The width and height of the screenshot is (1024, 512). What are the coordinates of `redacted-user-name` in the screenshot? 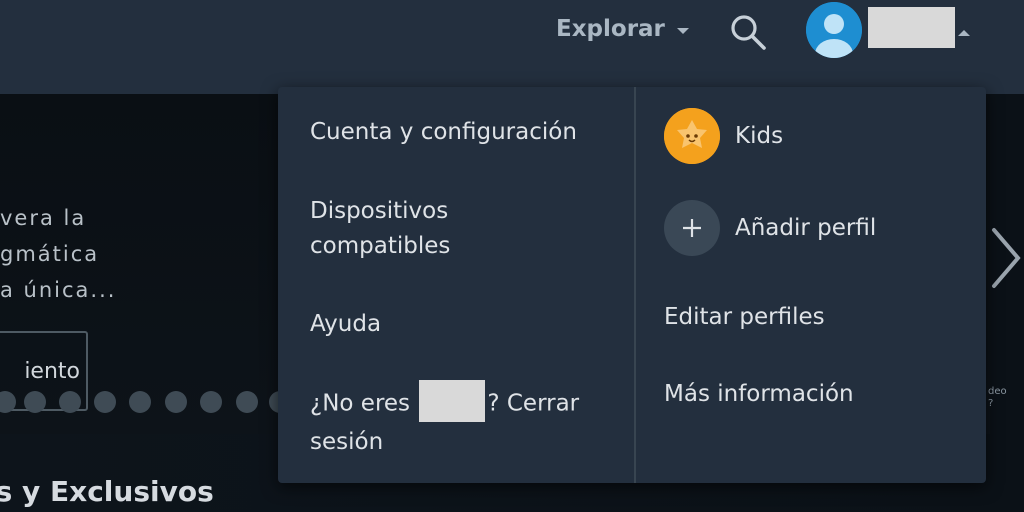 It's located at (452, 401).